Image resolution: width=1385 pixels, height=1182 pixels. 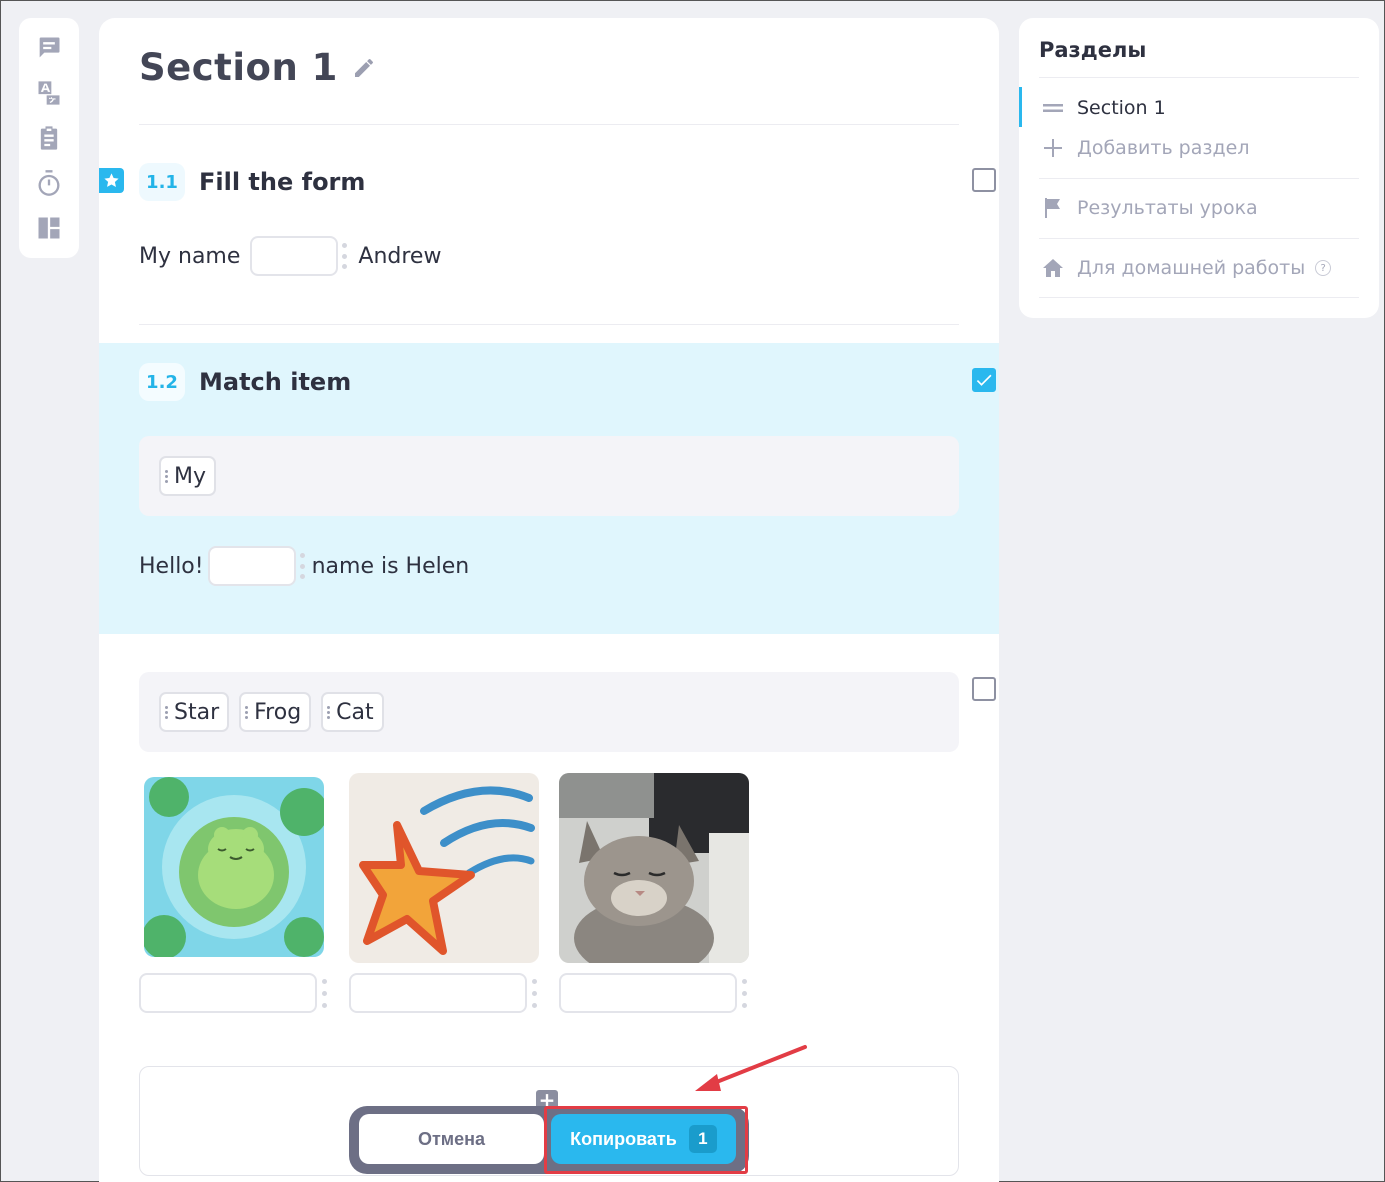 I want to click on sidebar-item-label: Добавить раздел, so click(x=1163, y=148).